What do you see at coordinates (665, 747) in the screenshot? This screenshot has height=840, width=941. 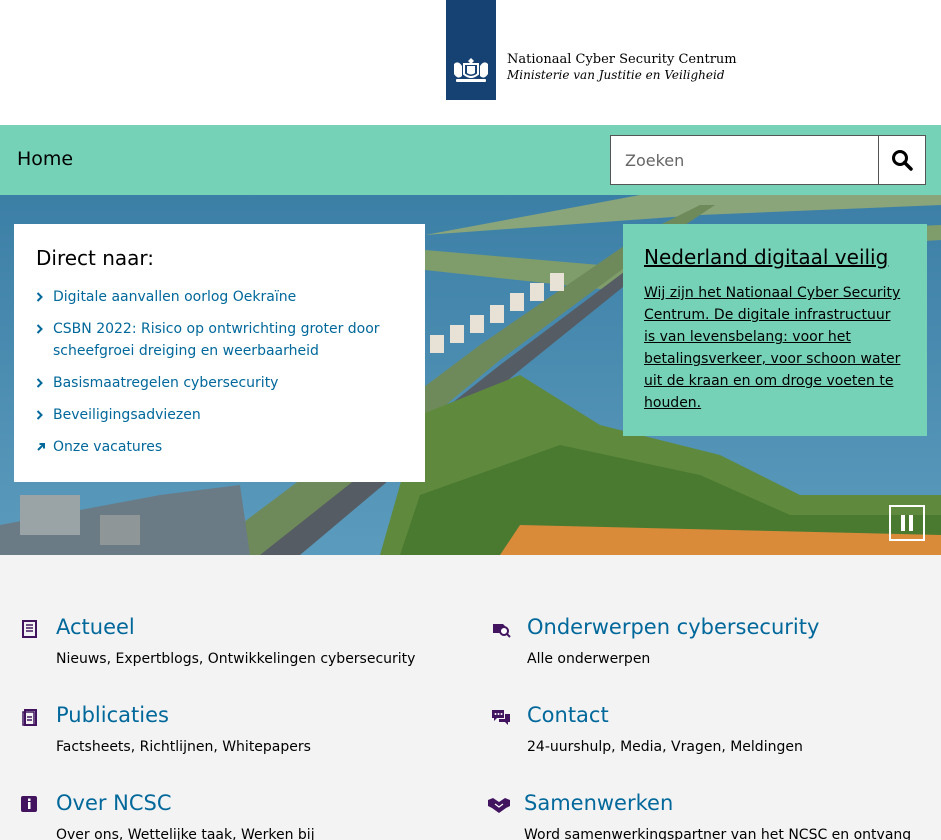 I see `tile-desc: 24-uurshulp, Media, Vragen, Meldingen` at bounding box center [665, 747].